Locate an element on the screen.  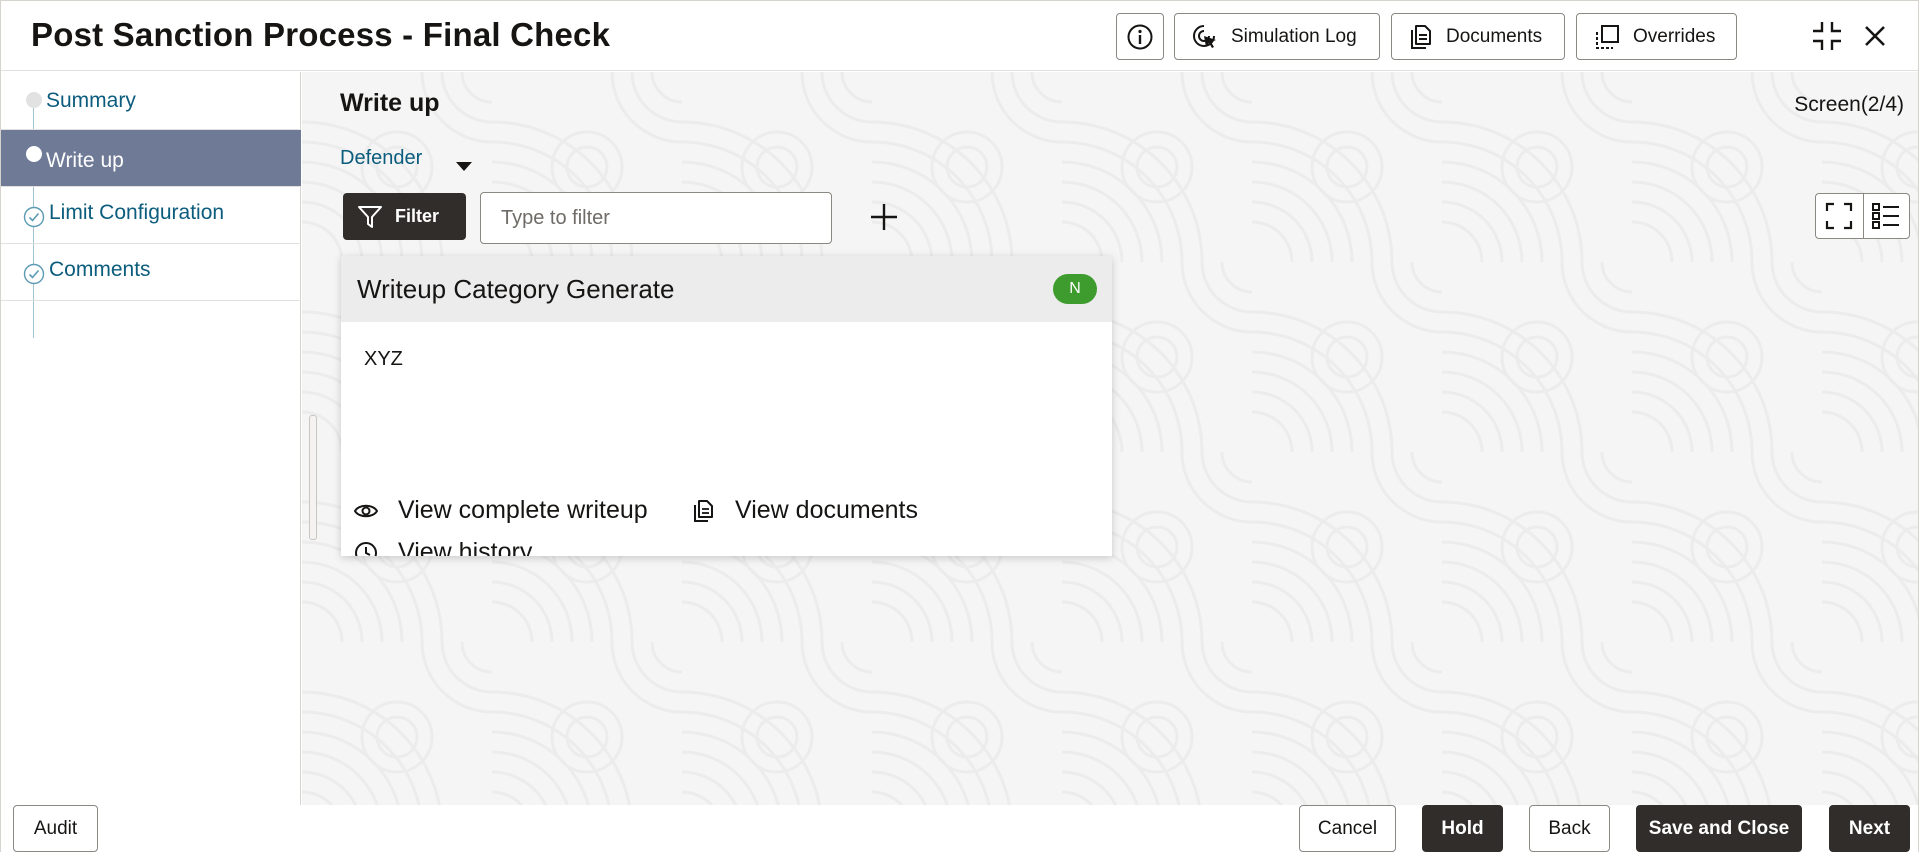
overrides-button: Overrides is located at coordinates (1656, 36).